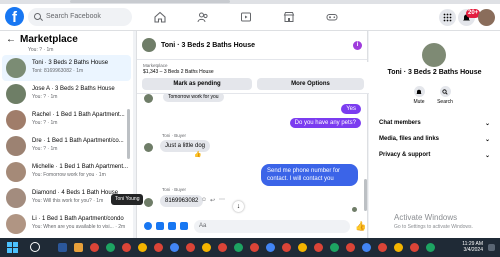 This screenshot has height=257, width=500. What do you see at coordinates (41, 50) in the screenshot?
I see `list-item-preview: You: ? · 1m` at bounding box center [41, 50].